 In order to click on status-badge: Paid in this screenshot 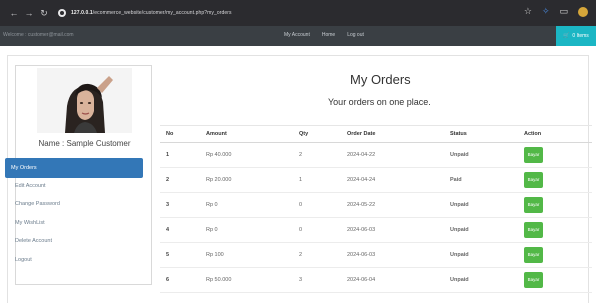, I will do `click(481, 180)`.